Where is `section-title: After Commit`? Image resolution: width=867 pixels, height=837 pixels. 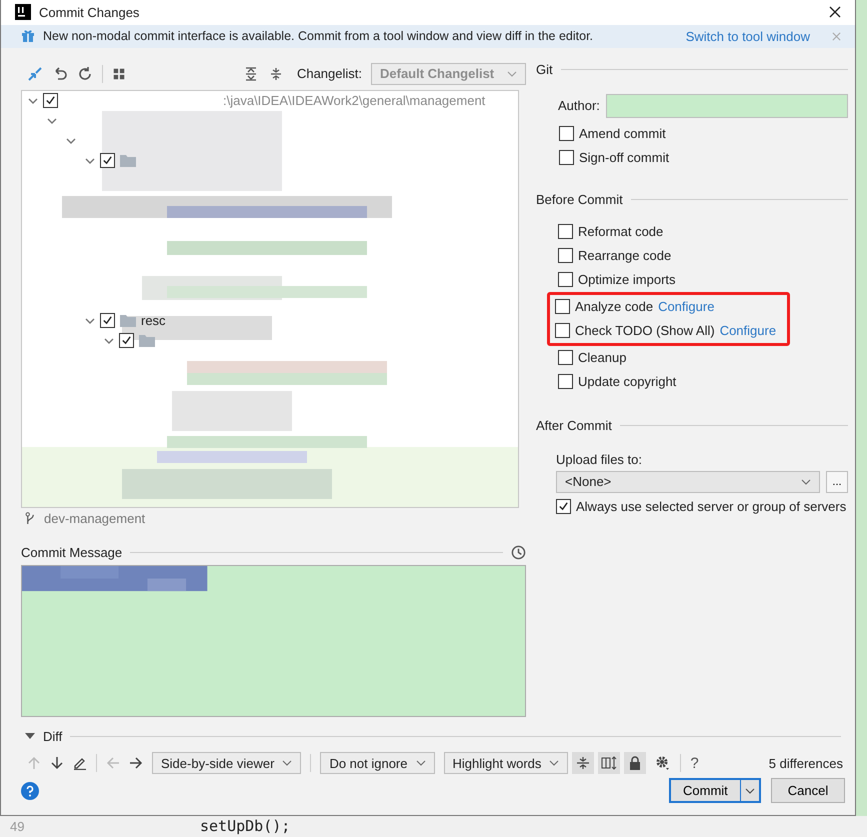 section-title: After Commit is located at coordinates (574, 425).